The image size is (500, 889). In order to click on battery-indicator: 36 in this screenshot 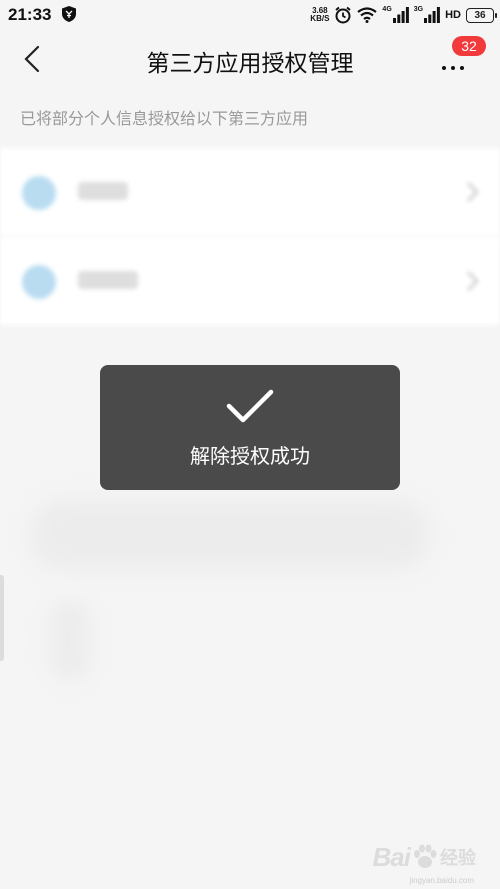, I will do `click(481, 15)`.